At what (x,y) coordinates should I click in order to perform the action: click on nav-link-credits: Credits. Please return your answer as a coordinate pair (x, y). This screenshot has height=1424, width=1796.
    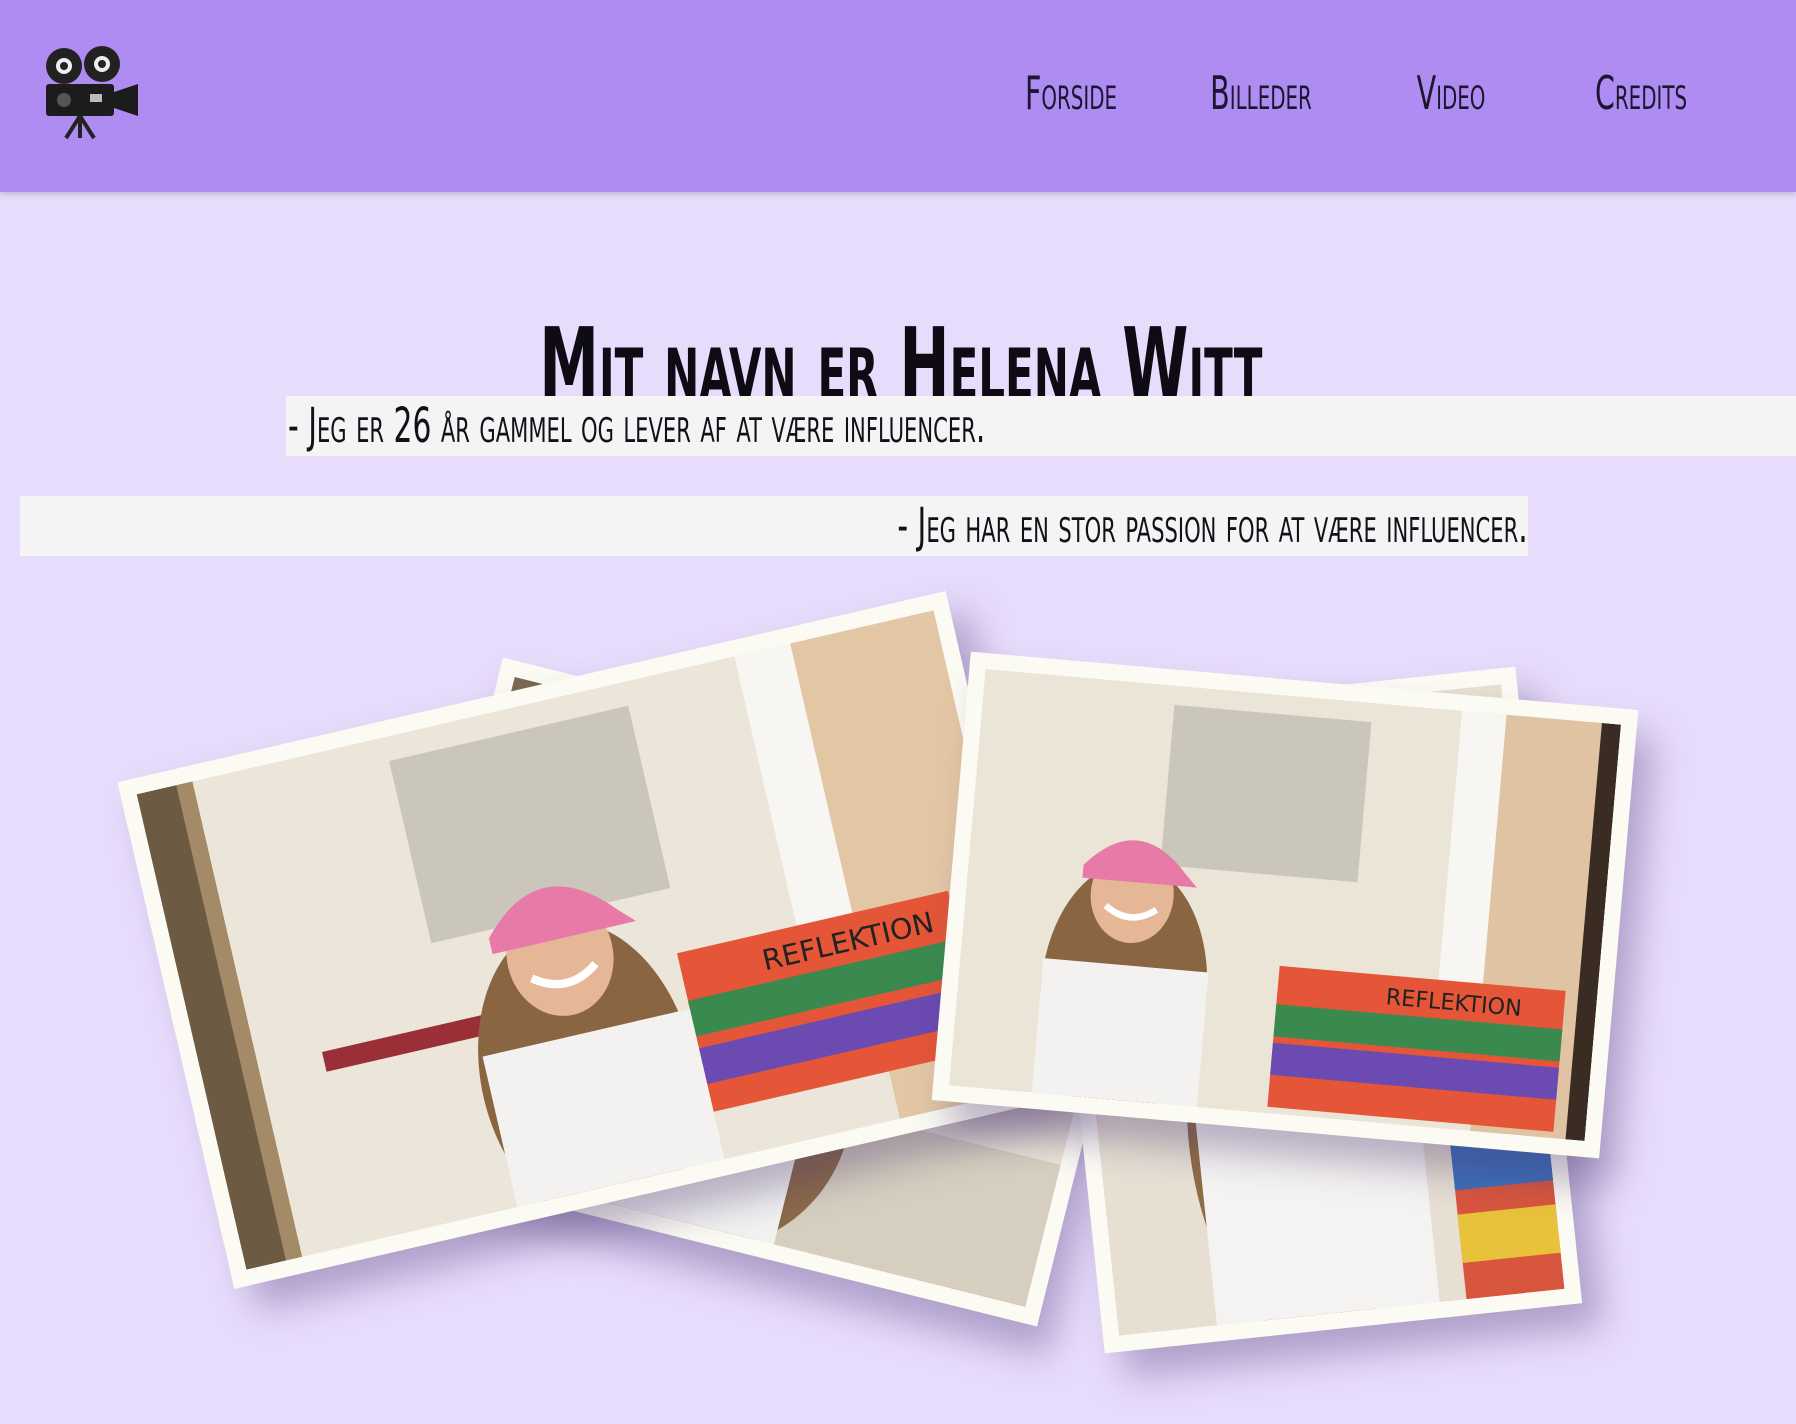
    Looking at the image, I should click on (1641, 93).